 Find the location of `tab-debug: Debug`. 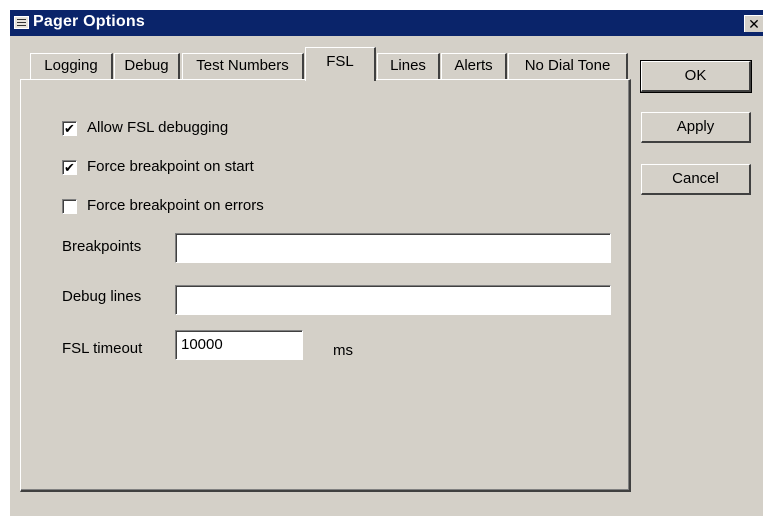

tab-debug: Debug is located at coordinates (147, 66).